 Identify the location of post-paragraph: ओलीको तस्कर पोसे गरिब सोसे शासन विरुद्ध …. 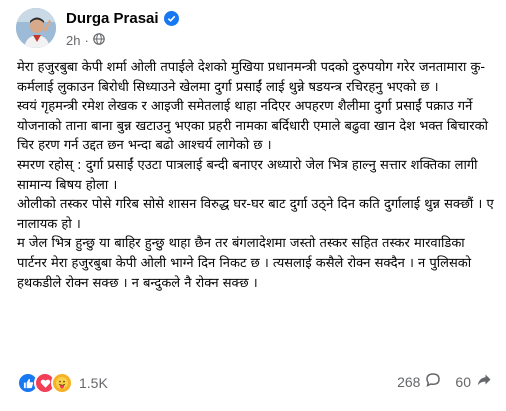
(255, 214).